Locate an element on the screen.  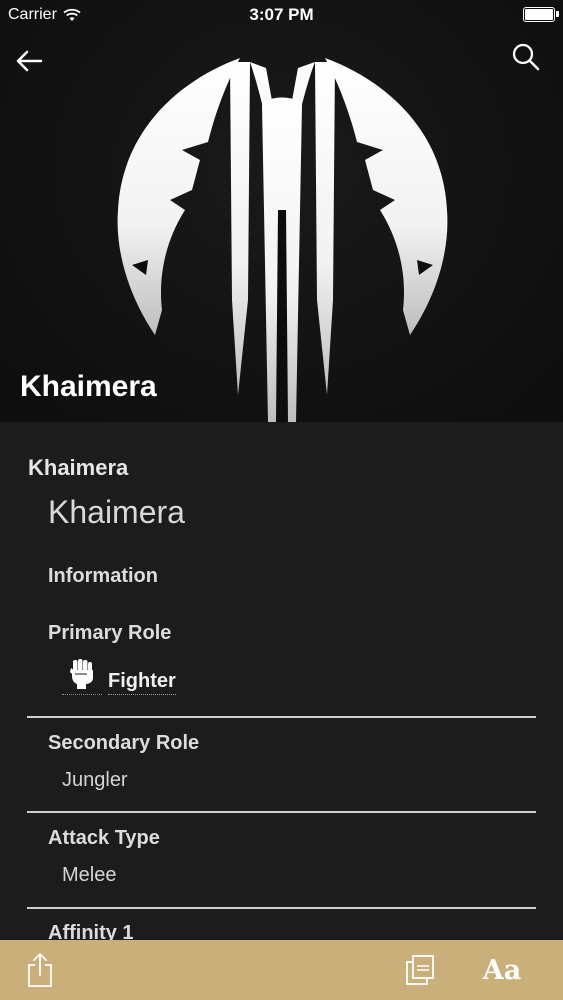
article-subtitle: Khaimera is located at coordinates (116, 512).